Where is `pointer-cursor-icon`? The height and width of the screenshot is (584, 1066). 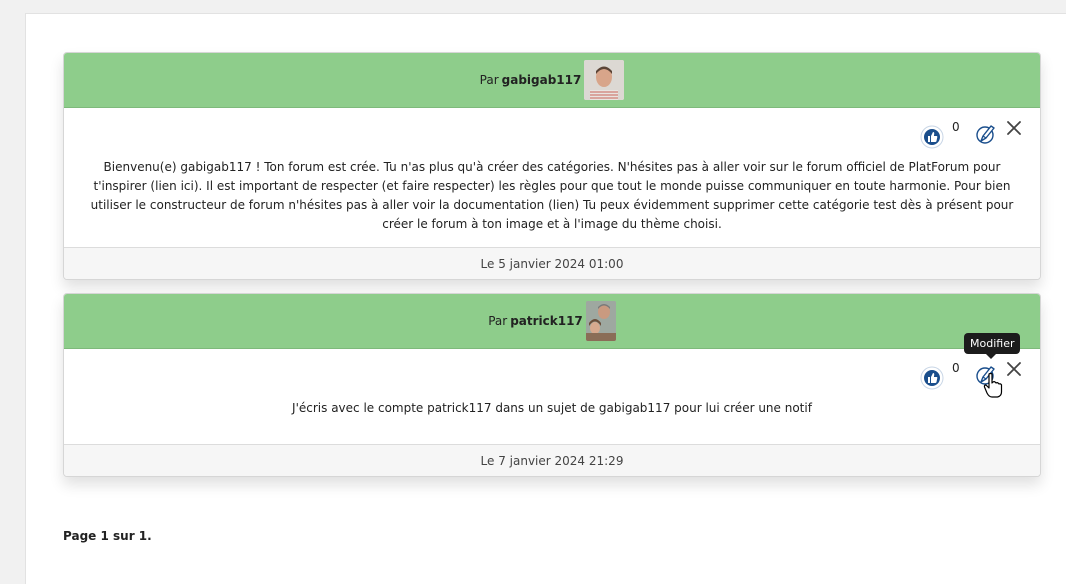
pointer-cursor-icon is located at coordinates (993, 385).